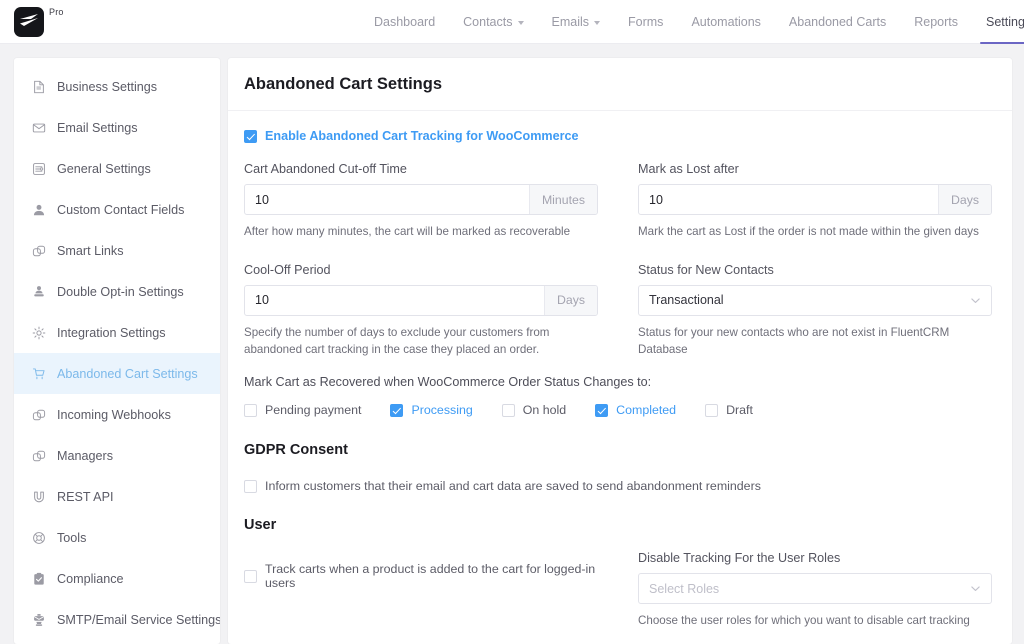  I want to click on sliders-list-icon, so click(38, 168).